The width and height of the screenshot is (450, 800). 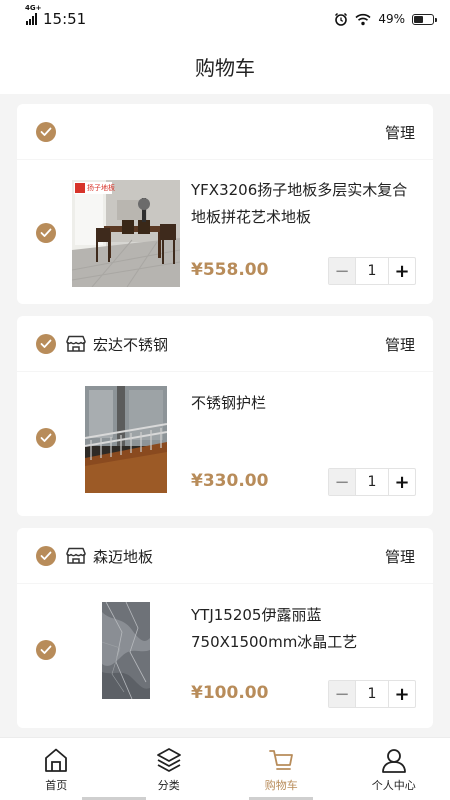 I want to click on user-icon, so click(x=393, y=761).